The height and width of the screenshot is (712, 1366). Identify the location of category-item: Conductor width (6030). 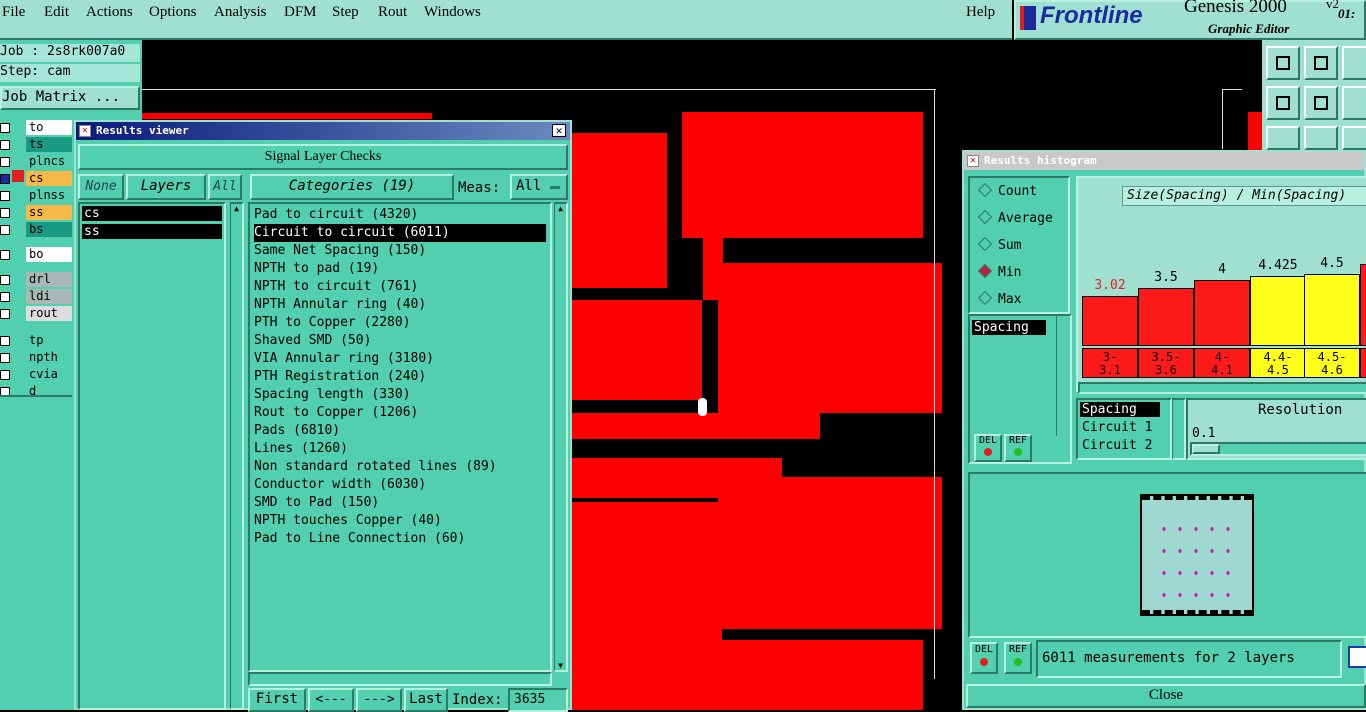
(340, 485).